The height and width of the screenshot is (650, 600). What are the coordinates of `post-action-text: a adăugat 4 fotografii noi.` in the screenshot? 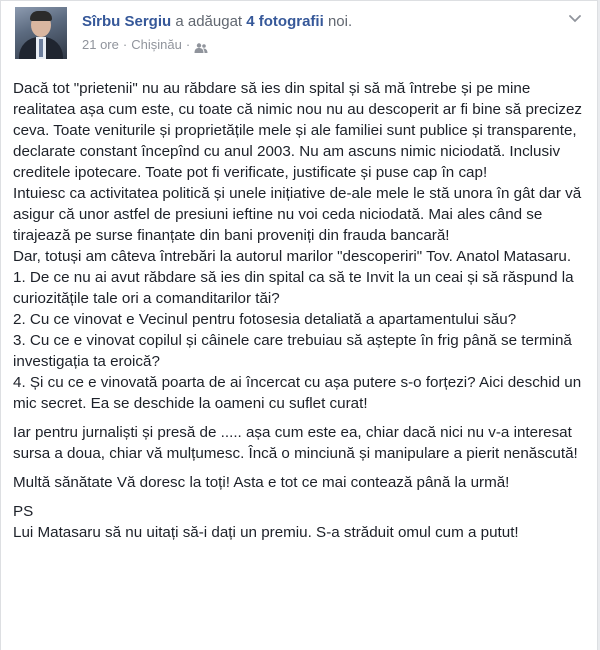 It's located at (263, 21).